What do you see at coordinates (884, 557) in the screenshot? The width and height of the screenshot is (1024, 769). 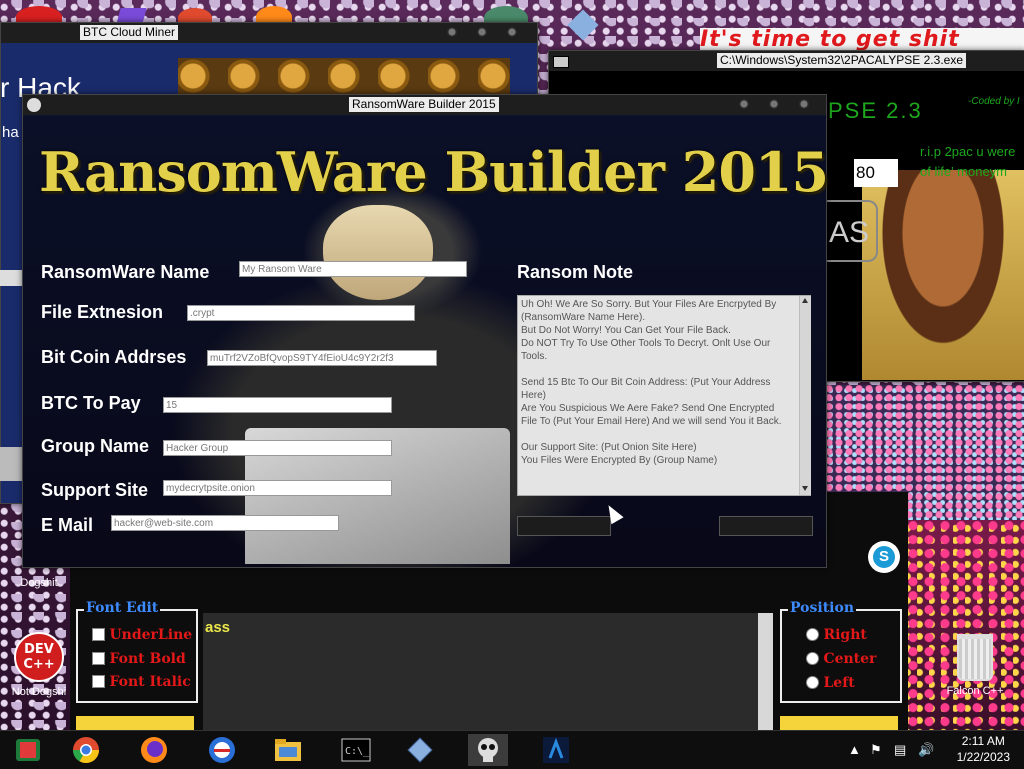 I see `skype-icon` at bounding box center [884, 557].